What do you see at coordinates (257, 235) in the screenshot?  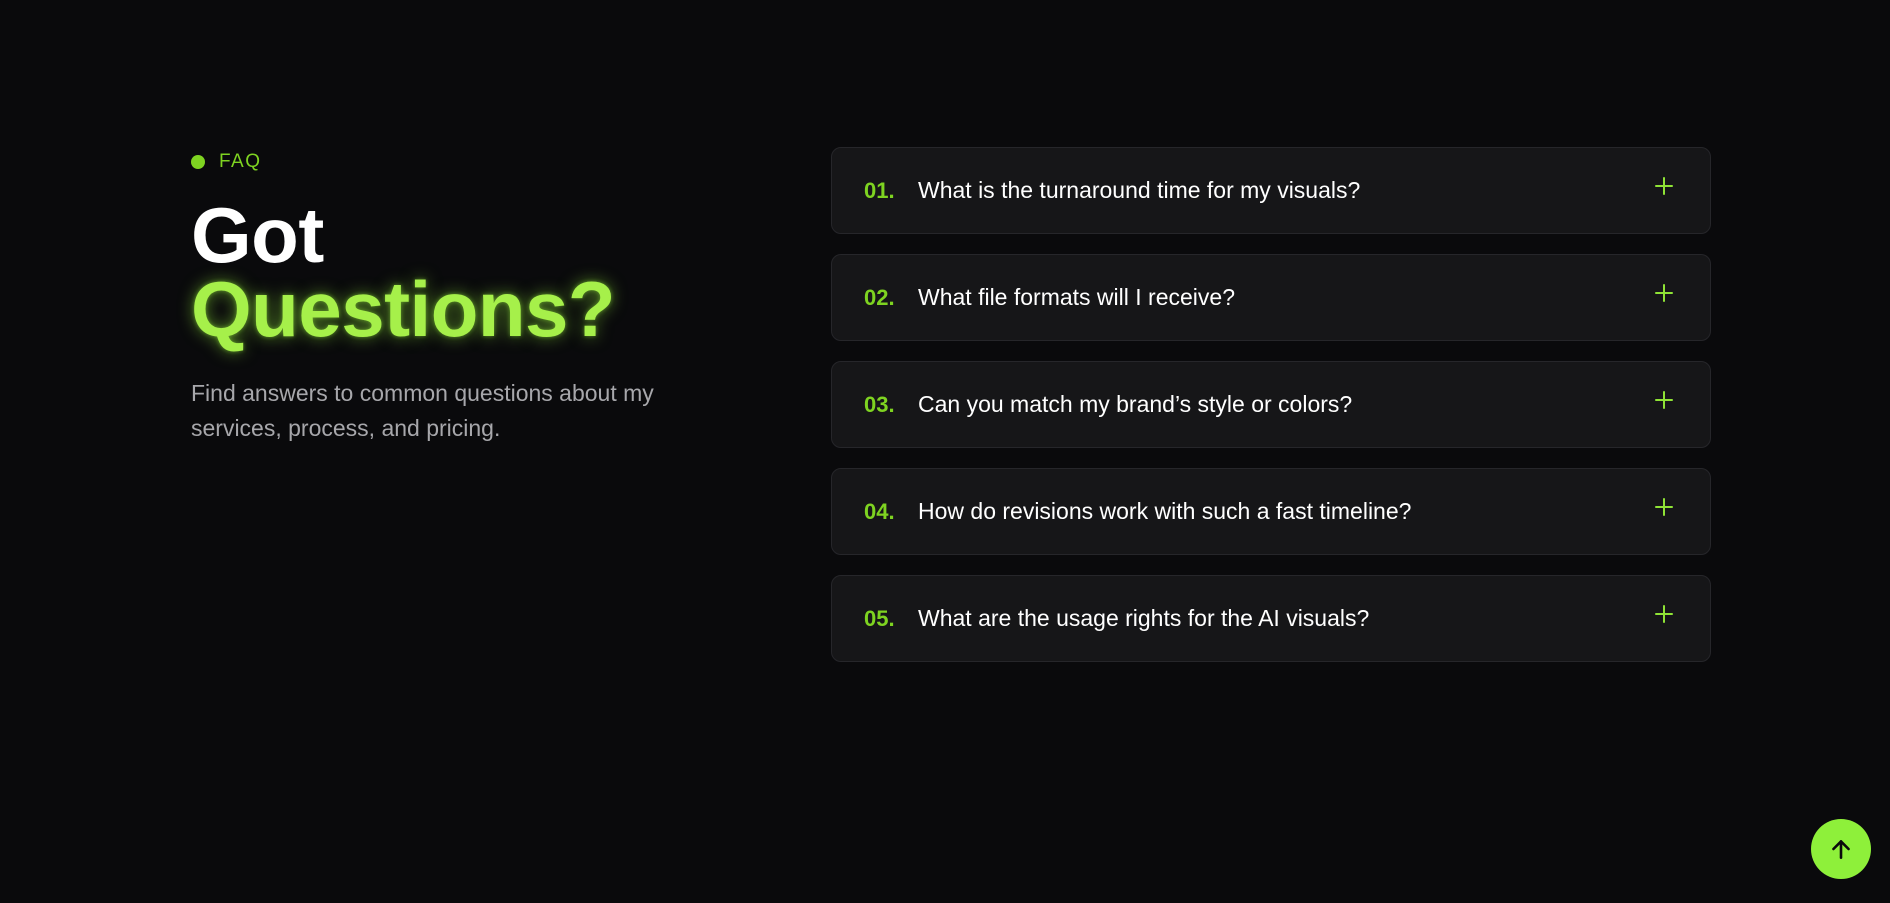 I see `title-line-1: Got` at bounding box center [257, 235].